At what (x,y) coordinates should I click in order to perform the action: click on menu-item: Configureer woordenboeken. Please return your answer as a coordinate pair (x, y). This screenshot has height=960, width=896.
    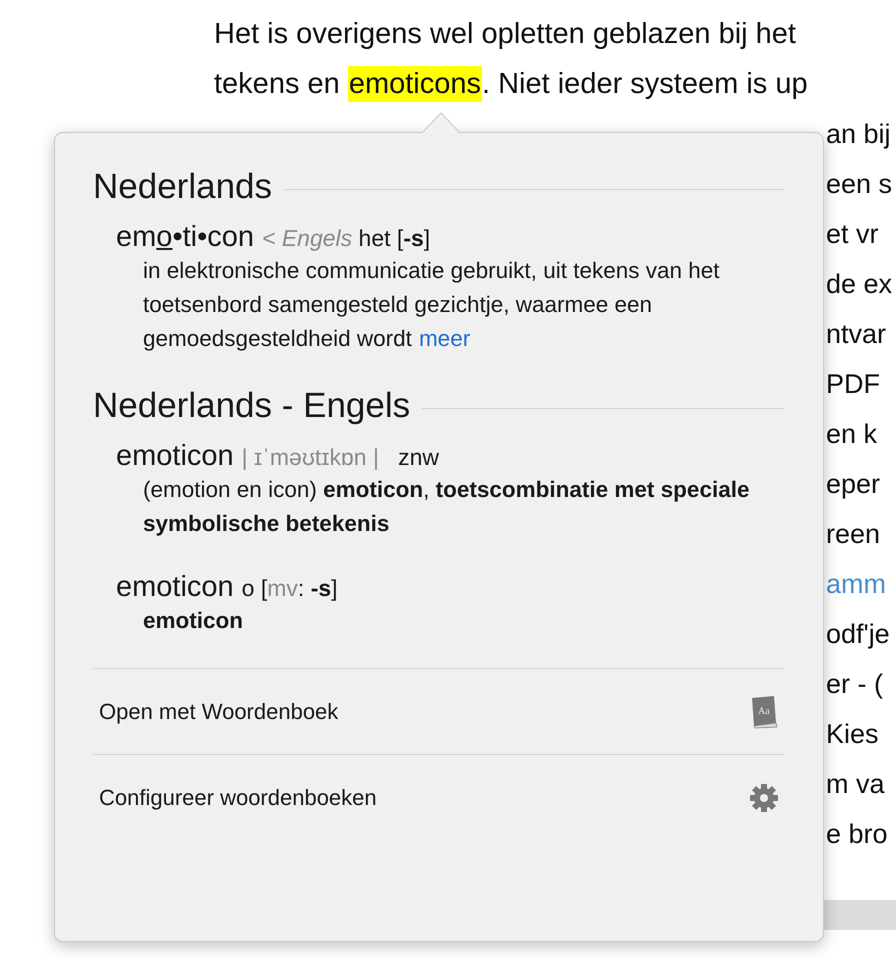
    Looking at the image, I should click on (238, 797).